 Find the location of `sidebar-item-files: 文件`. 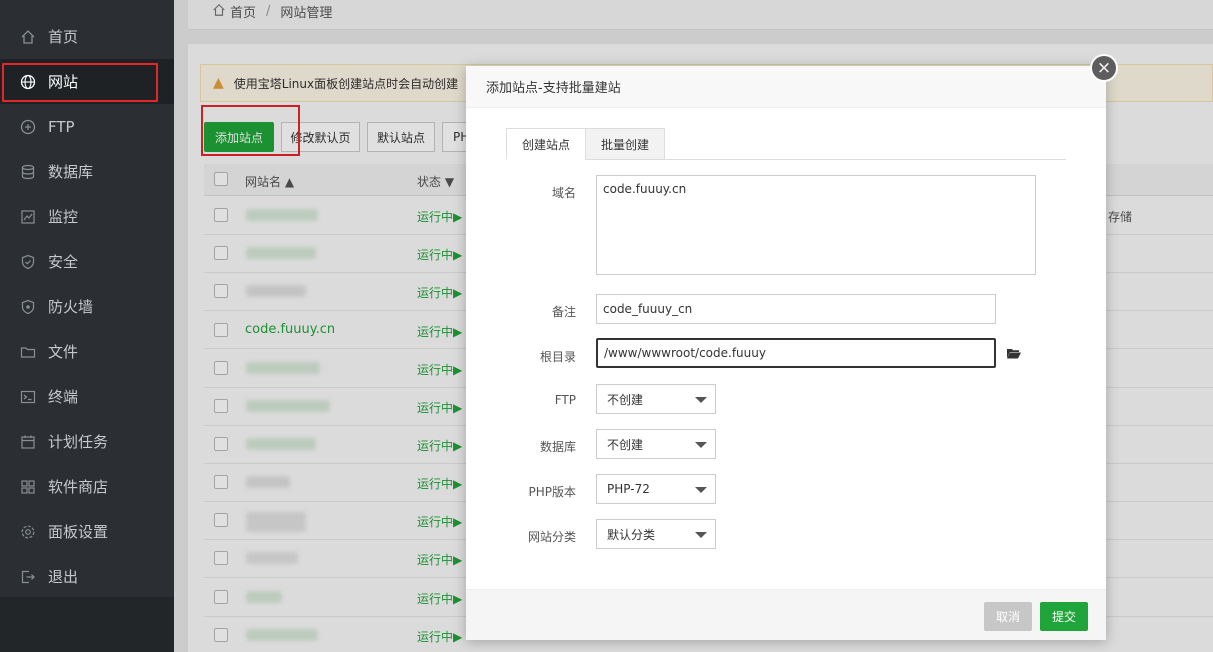

sidebar-item-files: 文件 is located at coordinates (87, 351).